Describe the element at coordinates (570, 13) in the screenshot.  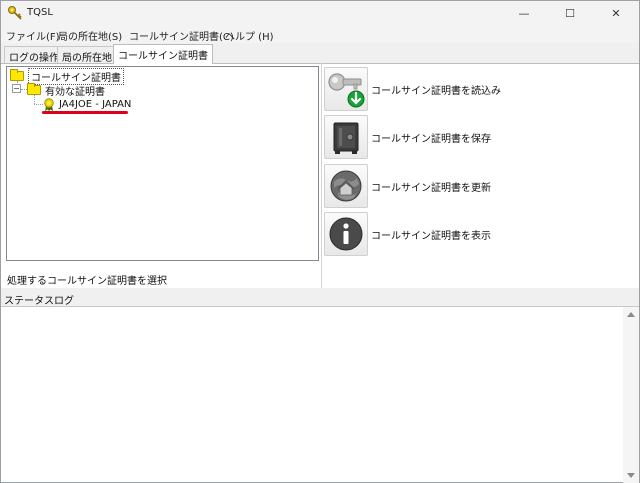
I see `maximize-button: ☐` at that location.